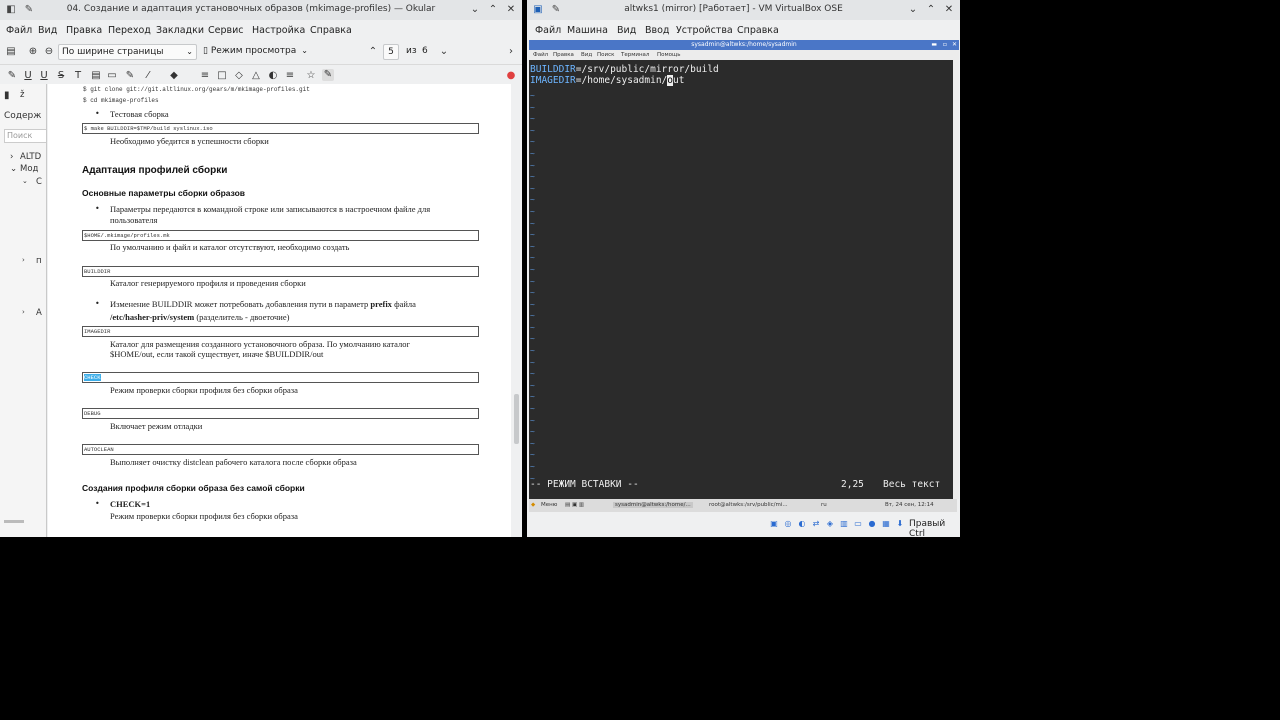  What do you see at coordinates (900, 524) in the screenshot?
I see `mouse-integration-icon: ⬇` at bounding box center [900, 524].